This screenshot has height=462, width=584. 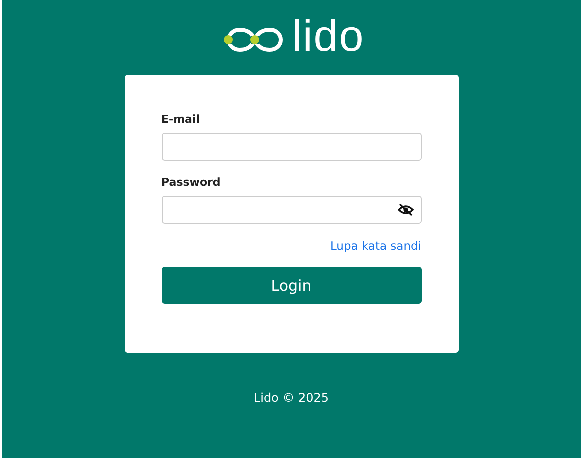 What do you see at coordinates (292, 398) in the screenshot?
I see `footer-text: Lido © 2025` at bounding box center [292, 398].